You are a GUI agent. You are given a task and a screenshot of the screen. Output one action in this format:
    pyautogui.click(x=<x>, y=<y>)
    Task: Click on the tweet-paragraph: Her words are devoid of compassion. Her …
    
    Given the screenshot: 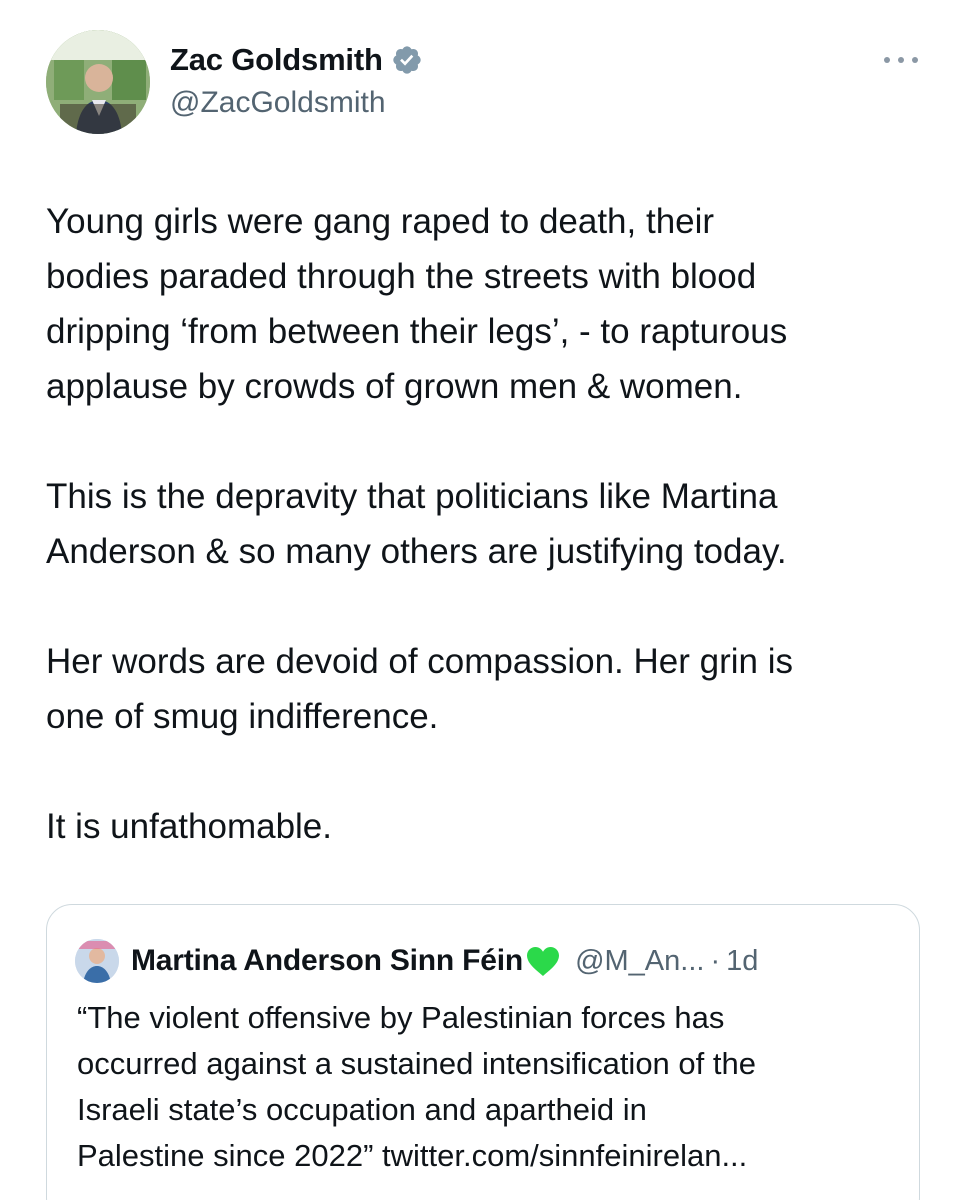 What is the action you would take?
    pyautogui.click(x=419, y=689)
    